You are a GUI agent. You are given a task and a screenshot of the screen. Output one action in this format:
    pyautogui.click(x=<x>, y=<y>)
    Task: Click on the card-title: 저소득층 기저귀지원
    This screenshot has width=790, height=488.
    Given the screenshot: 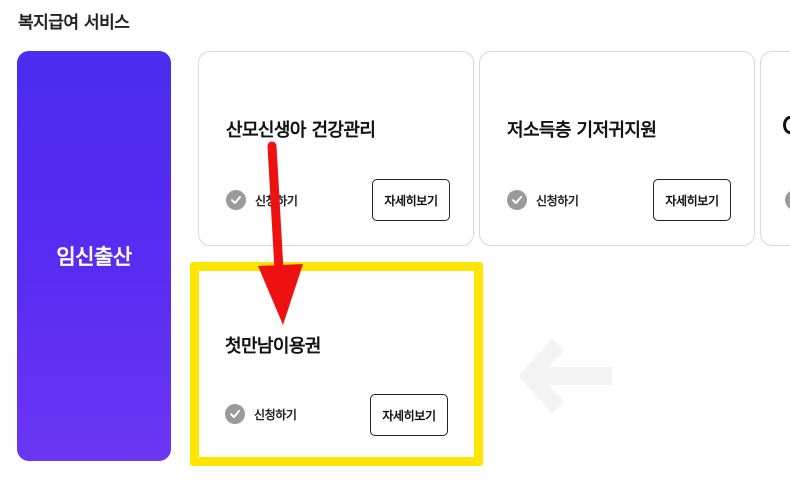 What is the action you would take?
    pyautogui.click(x=582, y=130)
    